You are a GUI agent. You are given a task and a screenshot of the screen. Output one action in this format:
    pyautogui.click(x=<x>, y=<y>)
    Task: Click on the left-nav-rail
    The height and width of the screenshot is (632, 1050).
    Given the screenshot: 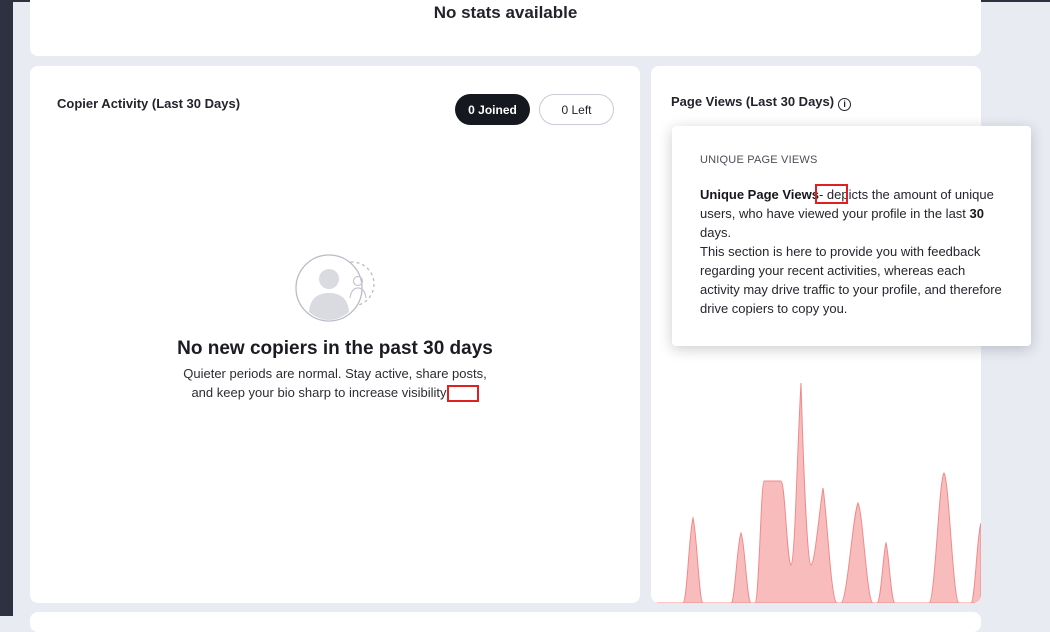 What is the action you would take?
    pyautogui.click(x=6, y=308)
    